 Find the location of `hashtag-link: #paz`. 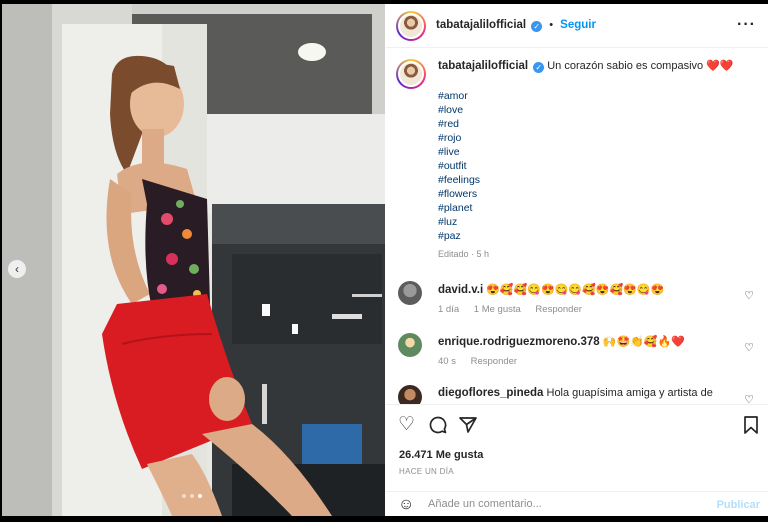

hashtag-link: #paz is located at coordinates (459, 236).